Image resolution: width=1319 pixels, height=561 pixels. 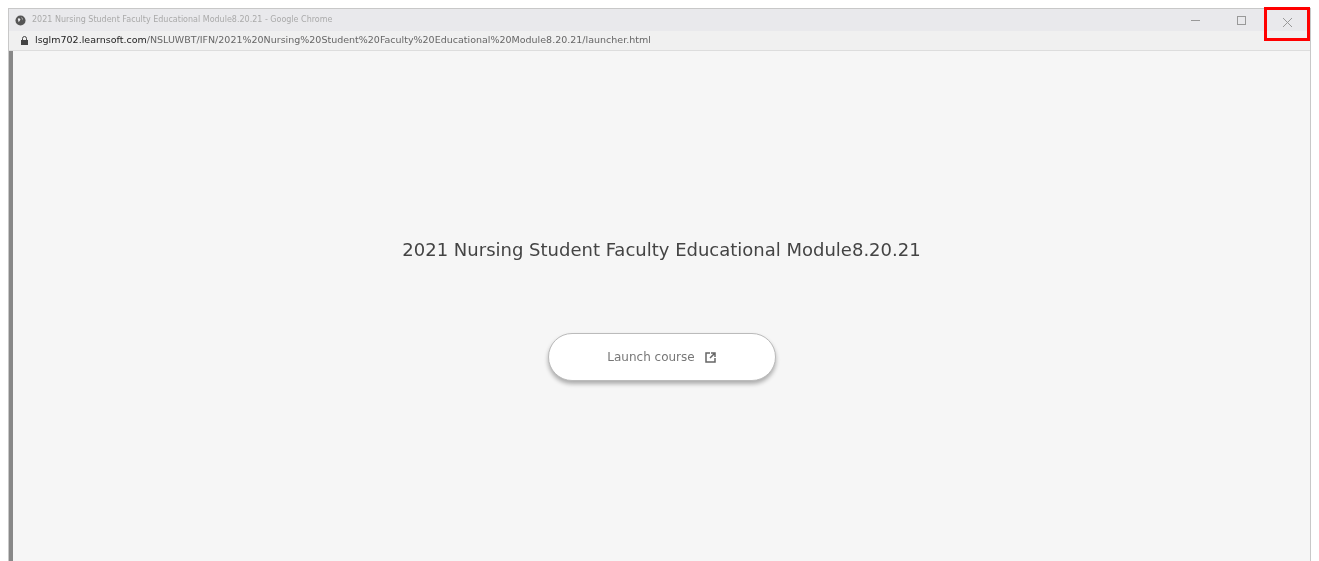 I want to click on minimize-icon, so click(x=1195, y=20).